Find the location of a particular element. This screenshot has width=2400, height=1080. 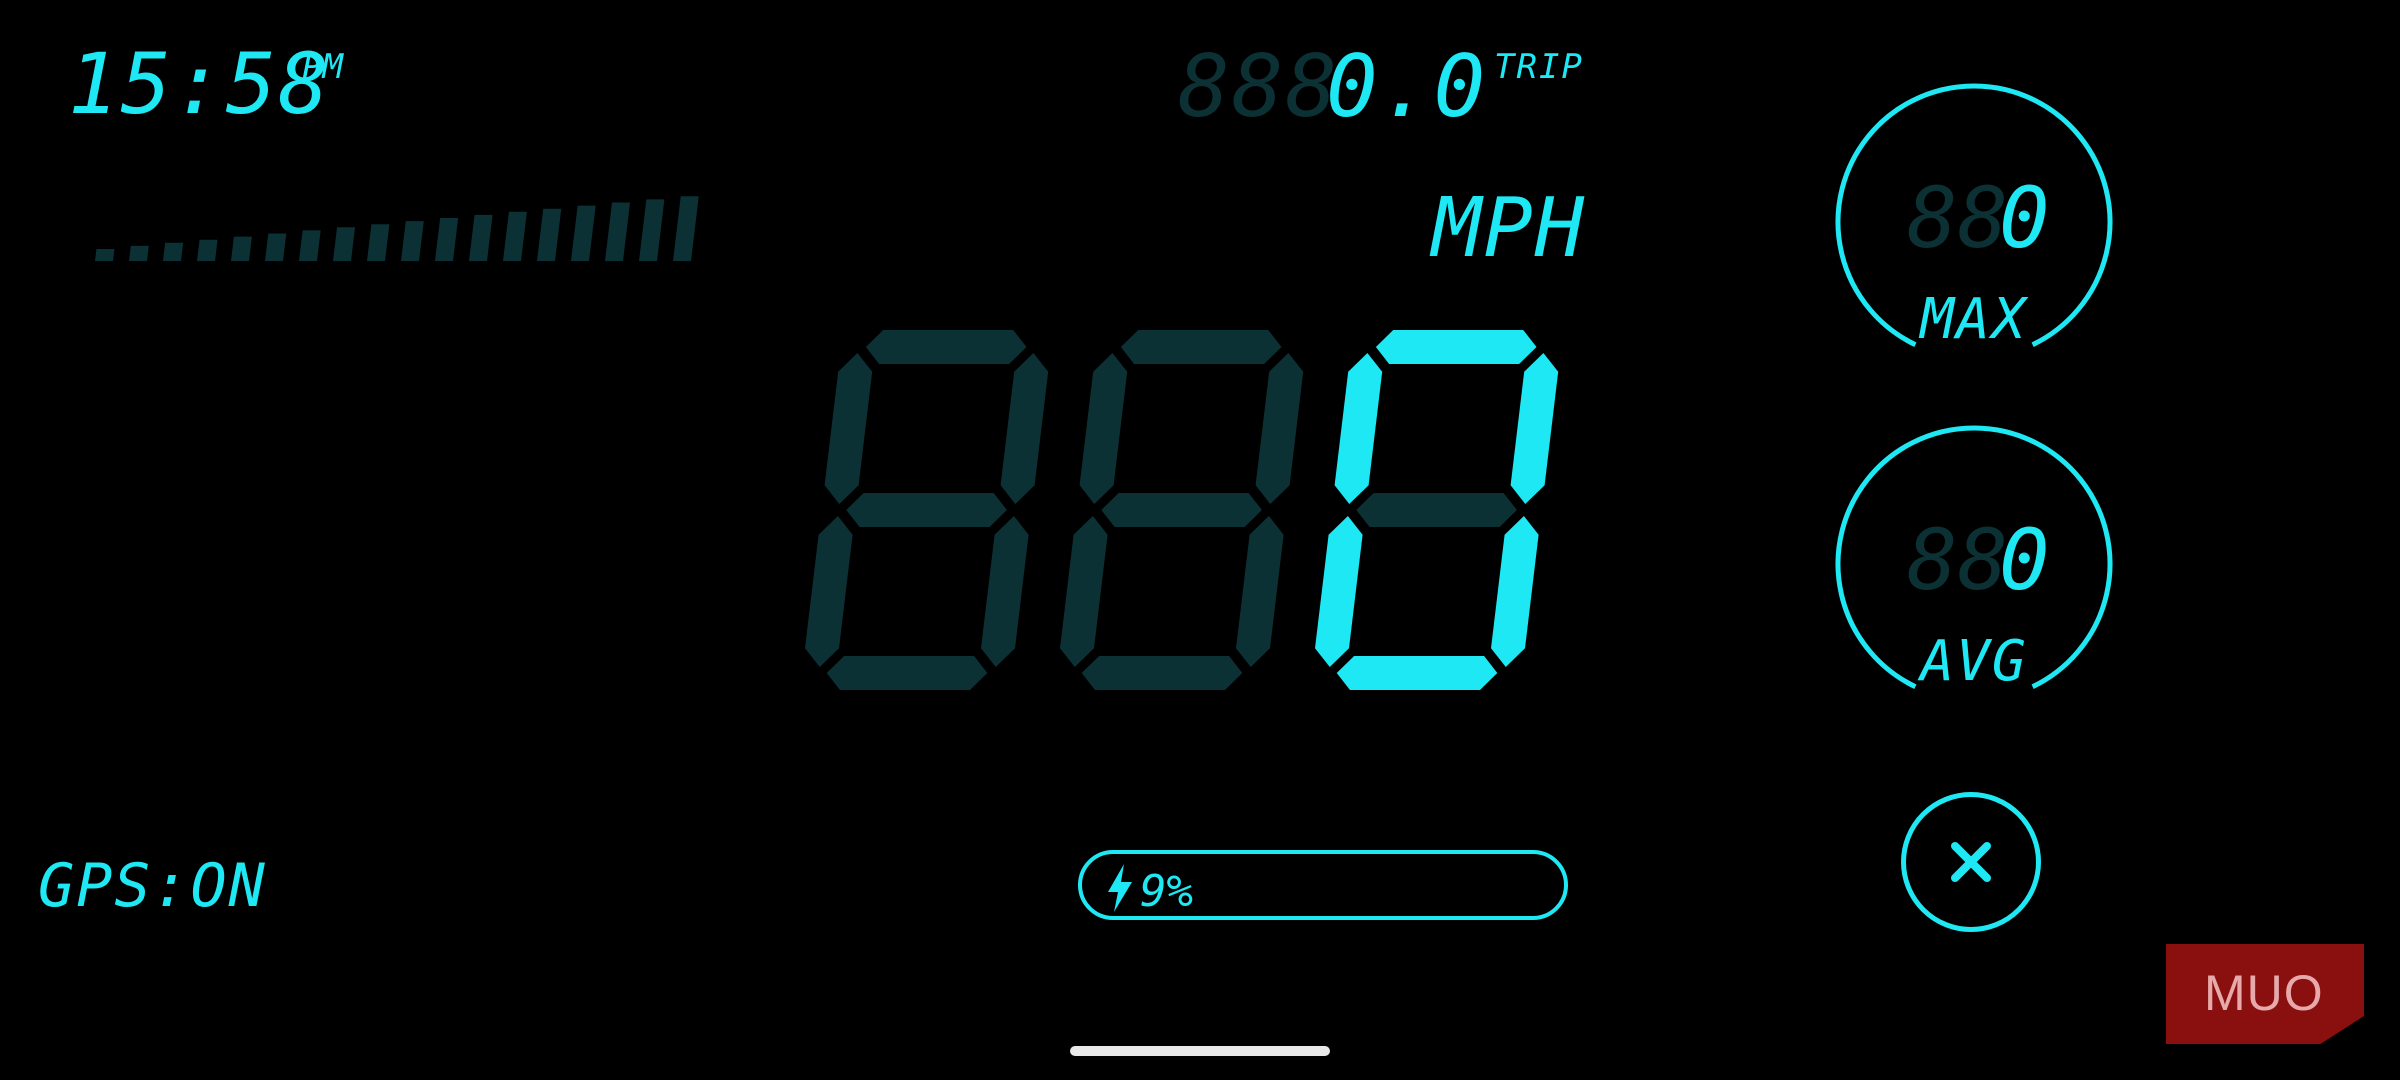

speed-digit is located at coordinates (1437, 510).